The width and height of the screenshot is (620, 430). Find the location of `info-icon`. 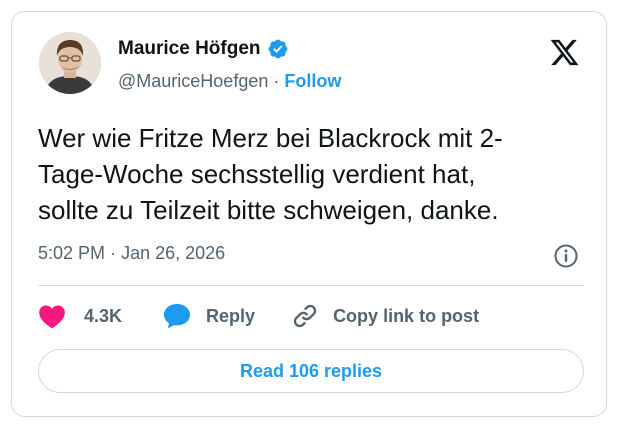

info-icon is located at coordinates (566, 256).